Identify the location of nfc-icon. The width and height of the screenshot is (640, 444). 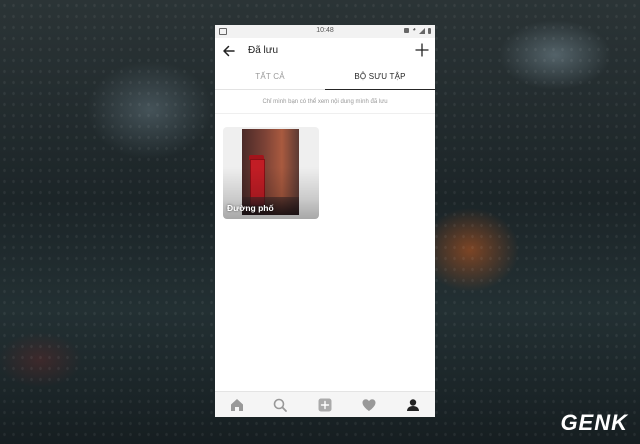
(407, 30).